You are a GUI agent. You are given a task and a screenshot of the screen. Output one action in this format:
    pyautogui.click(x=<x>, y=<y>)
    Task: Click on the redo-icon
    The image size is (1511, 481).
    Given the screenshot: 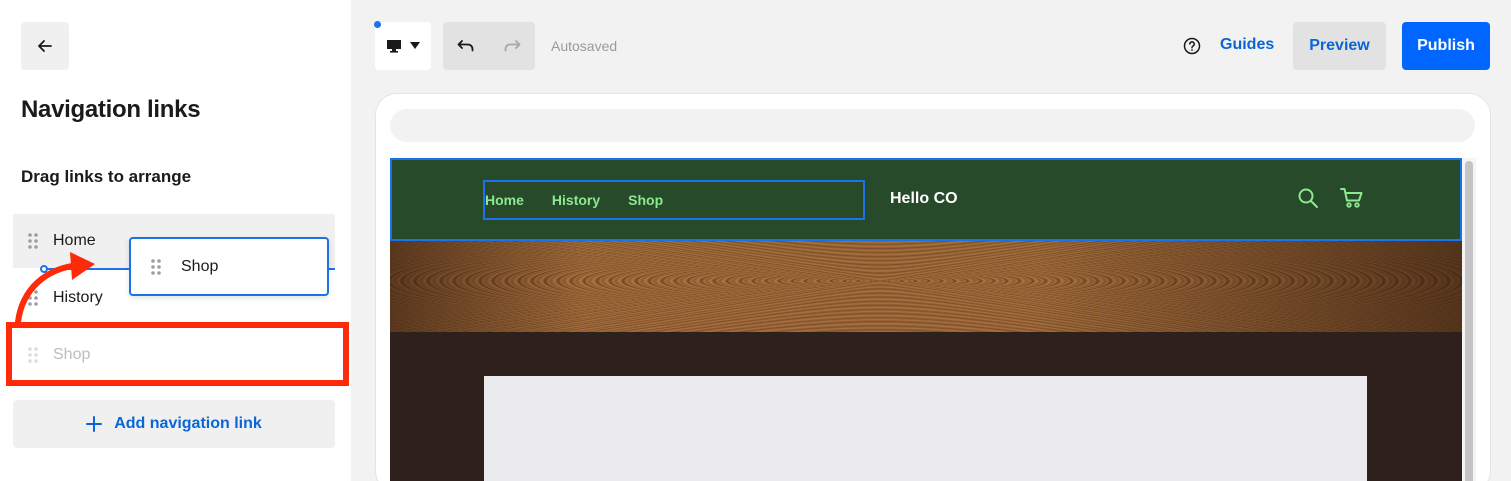 What is the action you would take?
    pyautogui.click(x=512, y=46)
    